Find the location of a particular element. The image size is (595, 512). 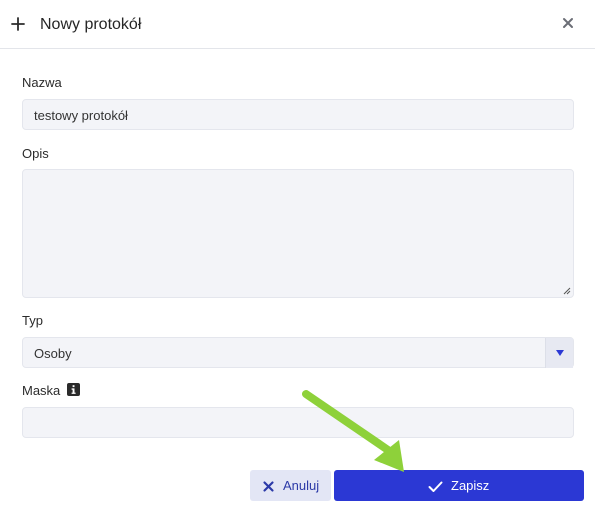

dropdown-toggle is located at coordinates (559, 353).